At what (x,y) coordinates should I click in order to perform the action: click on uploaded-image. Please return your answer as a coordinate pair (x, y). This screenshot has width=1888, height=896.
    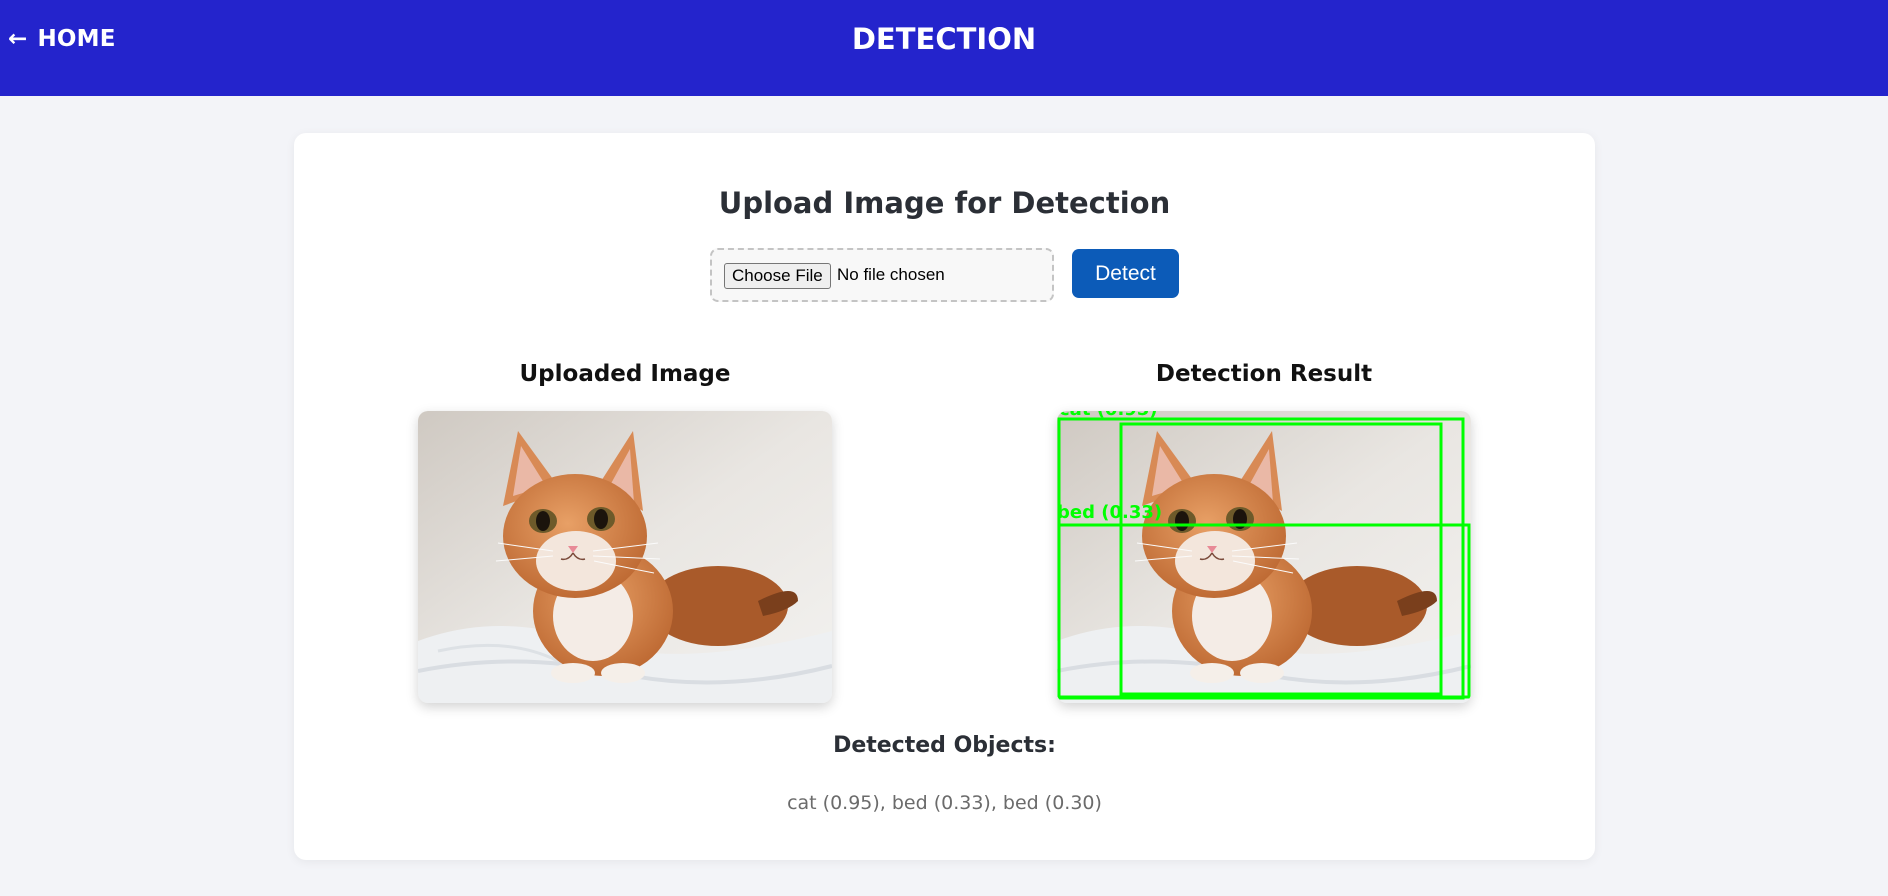
    Looking at the image, I should click on (625, 557).